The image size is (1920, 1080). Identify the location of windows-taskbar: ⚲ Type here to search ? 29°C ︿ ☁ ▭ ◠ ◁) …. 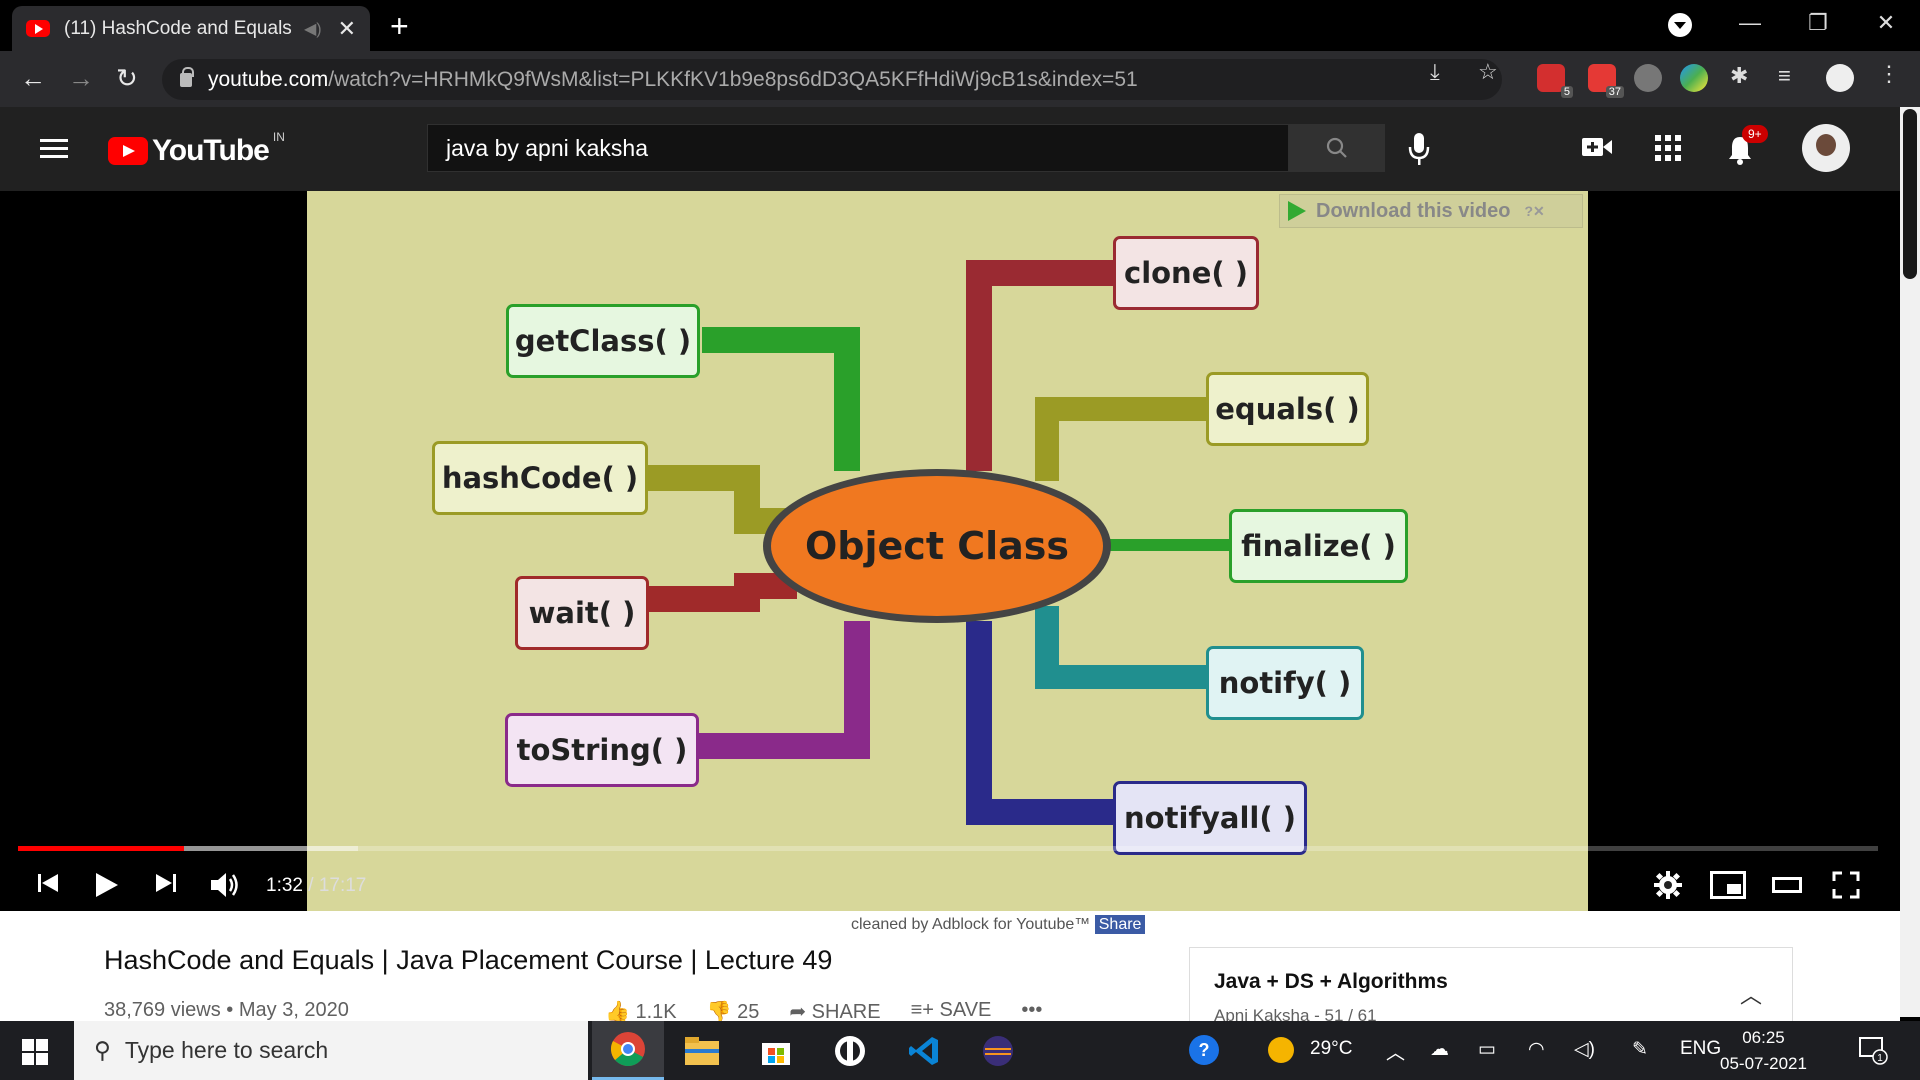
(960, 1050).